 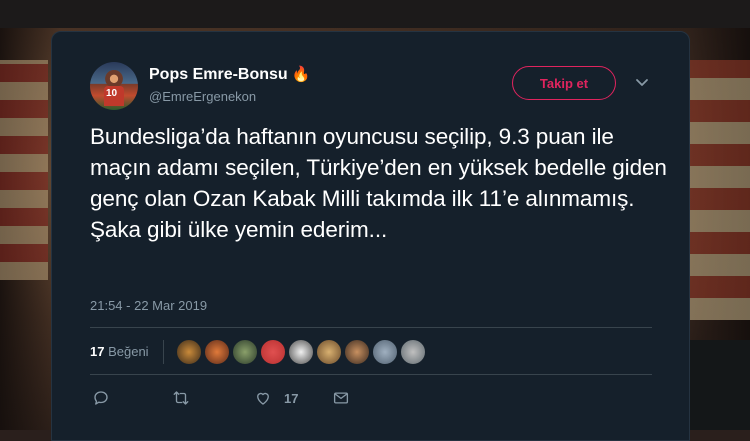 I want to click on message-button, so click(x=341, y=398).